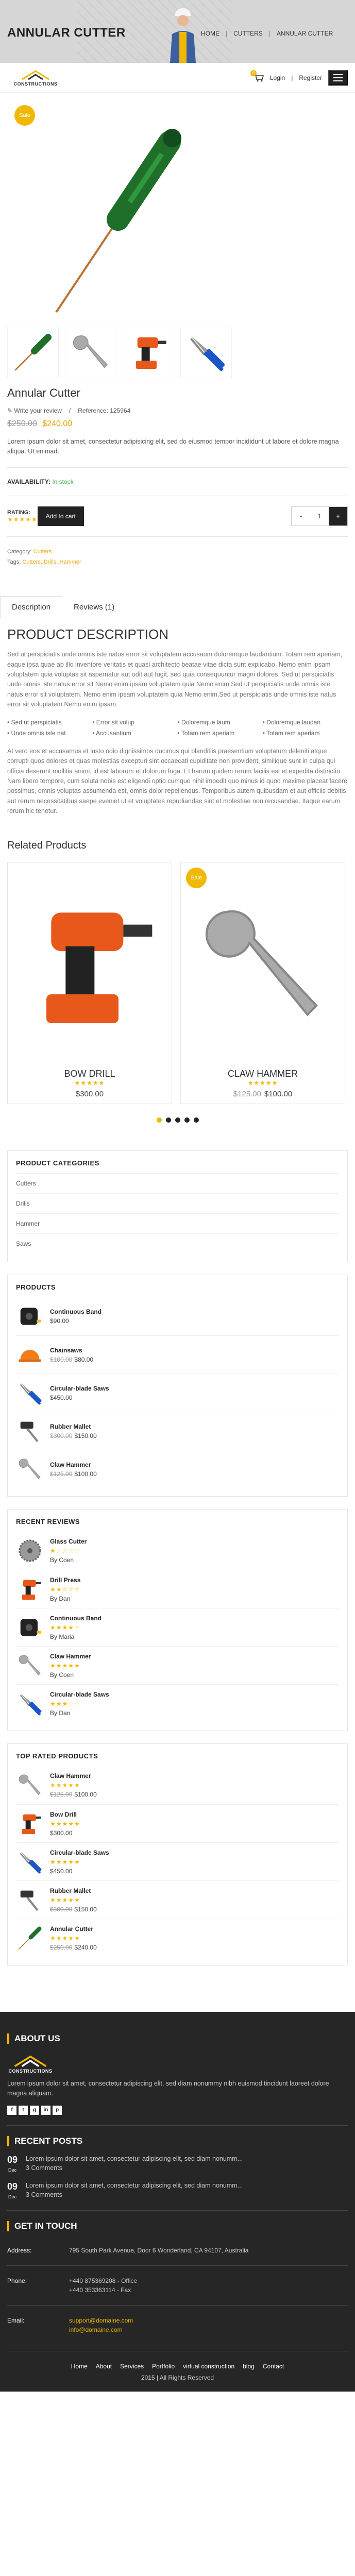 This screenshot has height=2576, width=355. I want to click on review-item: Continuous Band ★★★★☆ By Maria, so click(177, 1627).